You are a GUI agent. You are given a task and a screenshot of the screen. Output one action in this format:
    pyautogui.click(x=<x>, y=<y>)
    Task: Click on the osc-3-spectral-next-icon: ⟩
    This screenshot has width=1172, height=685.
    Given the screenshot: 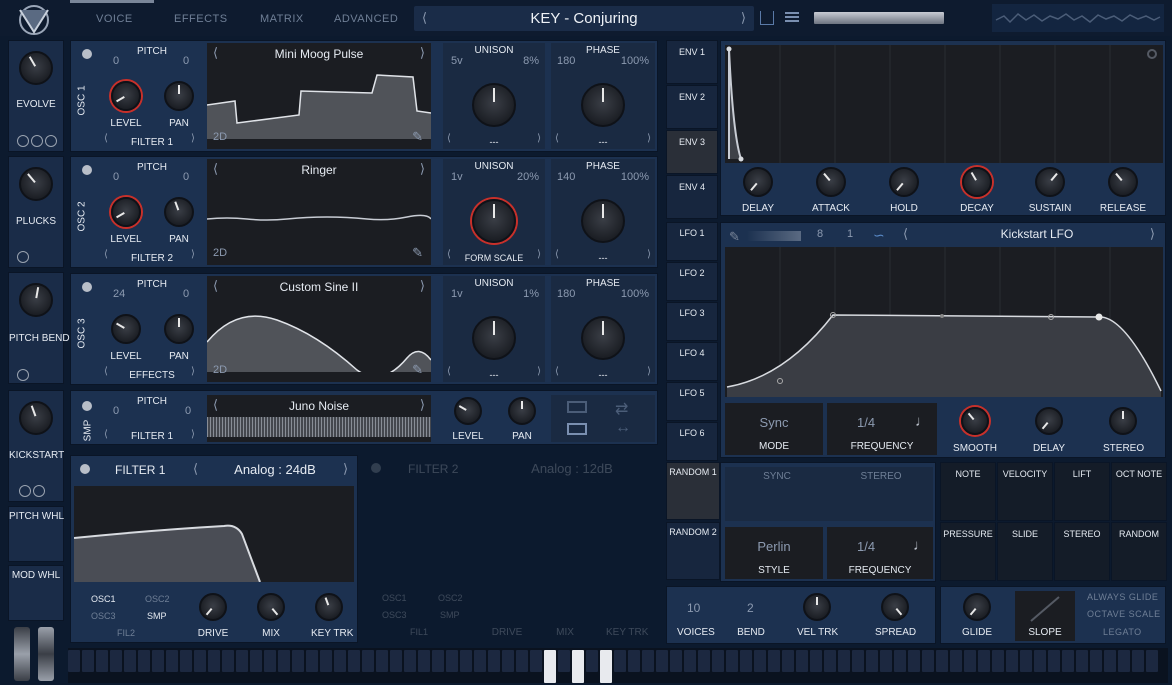 What is the action you would take?
    pyautogui.click(x=649, y=371)
    